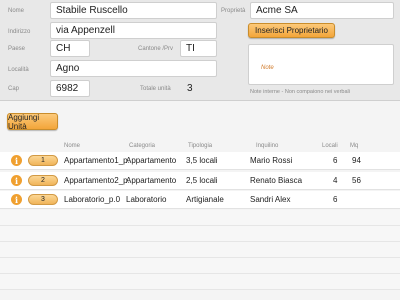 This screenshot has width=400, height=300. Describe the element at coordinates (16, 11) in the screenshot. I see `nome-label: Nome` at that location.